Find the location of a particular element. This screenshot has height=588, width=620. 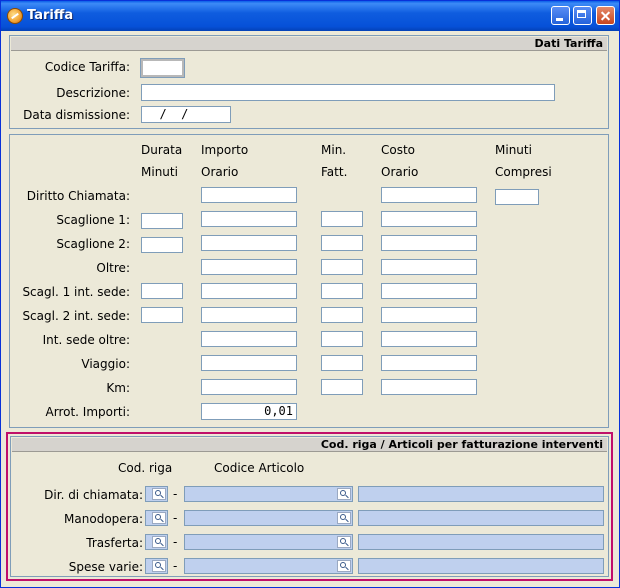

km-min-input is located at coordinates (342, 387).